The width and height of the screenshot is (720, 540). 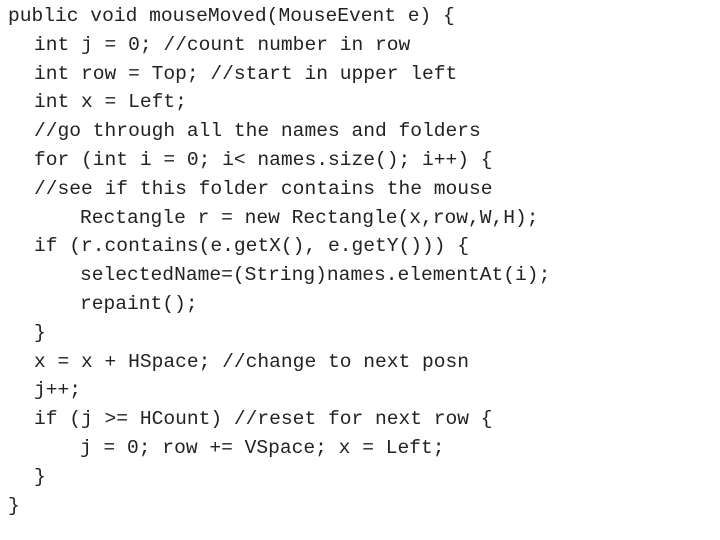 What do you see at coordinates (139, 303) in the screenshot?
I see `code-line: repaint();` at bounding box center [139, 303].